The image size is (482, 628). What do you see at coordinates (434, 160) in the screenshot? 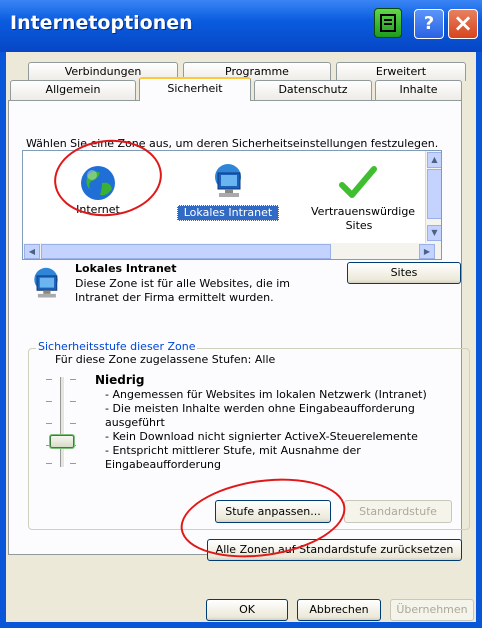
I see `scroll-up-icon: ▲` at bounding box center [434, 160].